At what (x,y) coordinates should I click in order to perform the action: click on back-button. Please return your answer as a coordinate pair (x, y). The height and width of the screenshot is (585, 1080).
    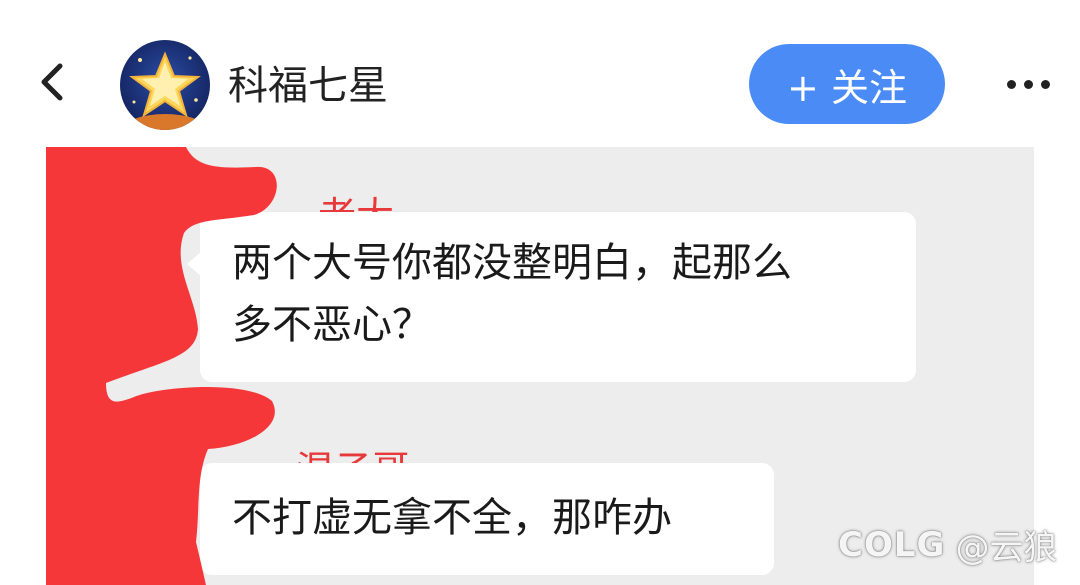
    Looking at the image, I should click on (52, 82).